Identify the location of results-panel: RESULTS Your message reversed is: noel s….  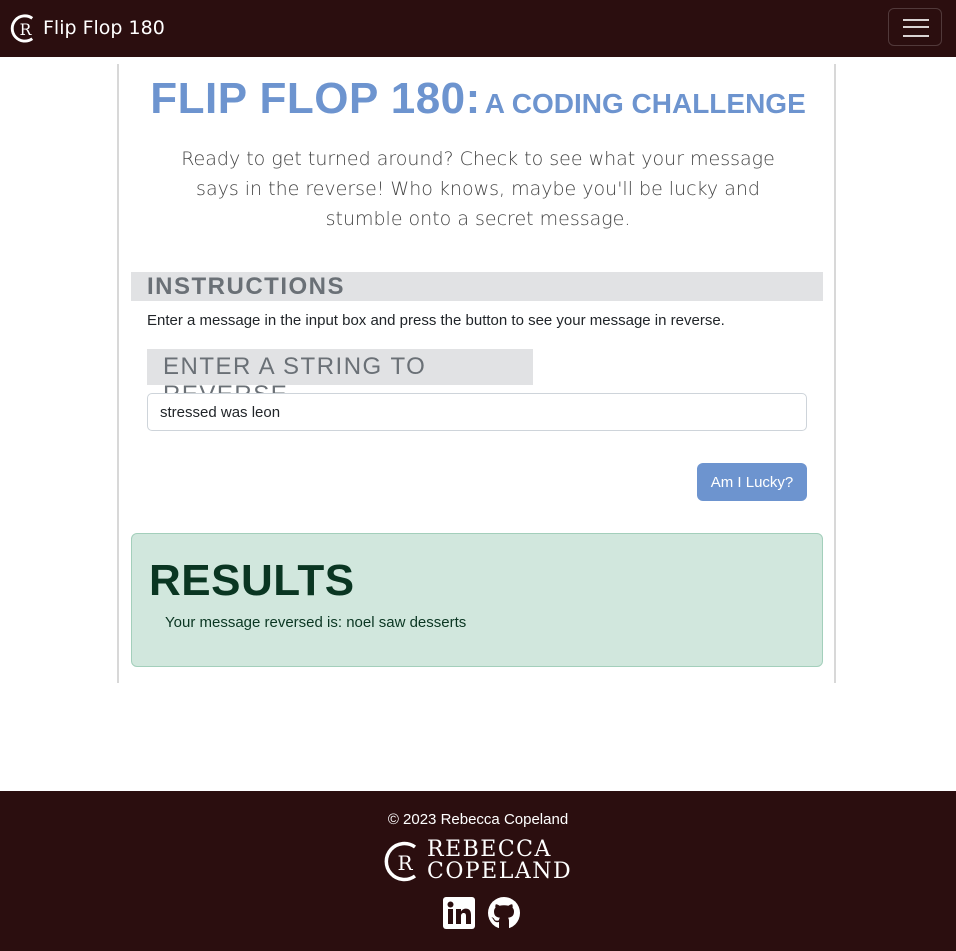
(477, 600).